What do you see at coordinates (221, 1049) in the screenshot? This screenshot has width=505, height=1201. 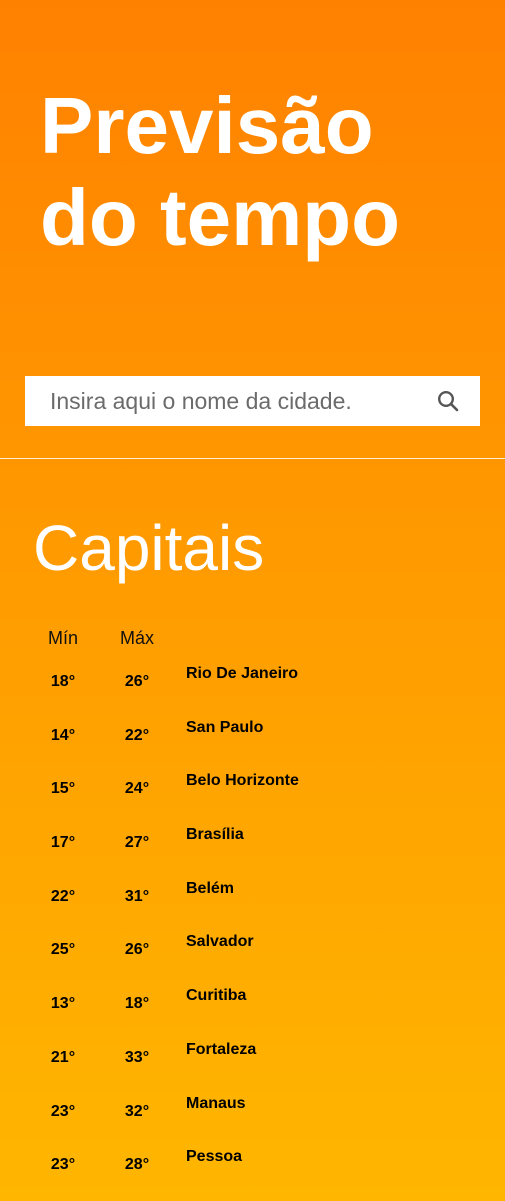 I see `city-name: Fortaleza` at bounding box center [221, 1049].